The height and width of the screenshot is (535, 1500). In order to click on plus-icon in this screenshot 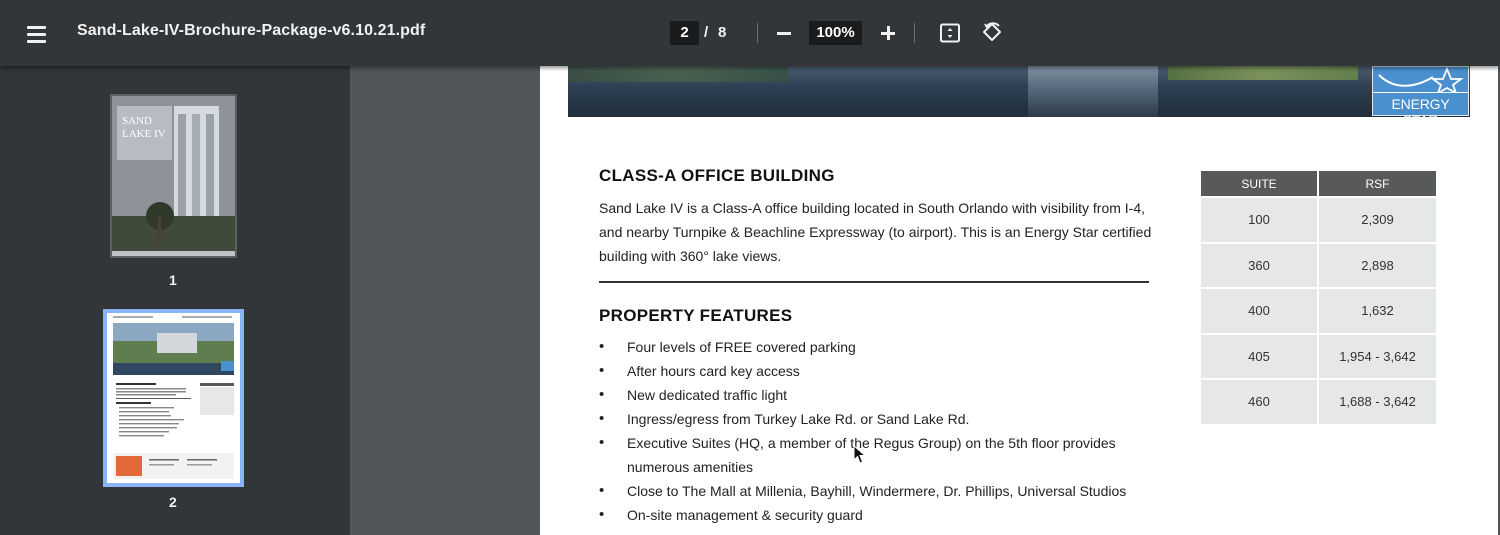, I will do `click(888, 33)`.